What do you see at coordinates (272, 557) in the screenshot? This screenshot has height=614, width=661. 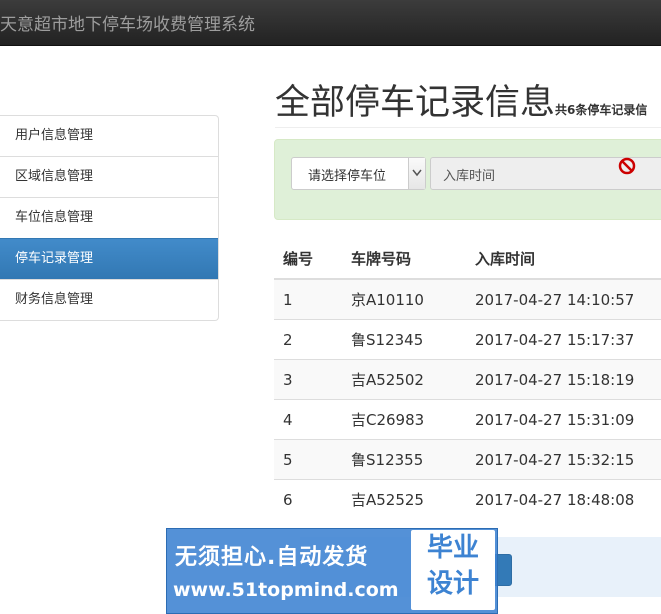 I see `watermark-slogan: 无须担心.自动发货` at bounding box center [272, 557].